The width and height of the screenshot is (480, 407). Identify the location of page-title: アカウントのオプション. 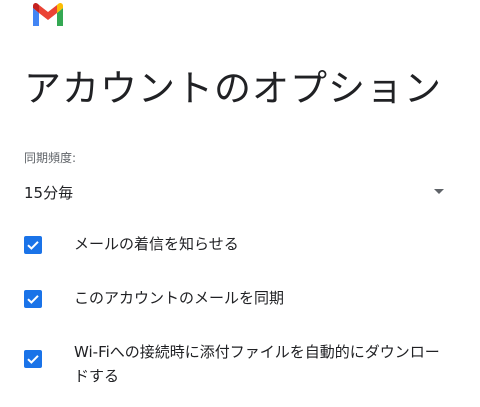
(233, 88).